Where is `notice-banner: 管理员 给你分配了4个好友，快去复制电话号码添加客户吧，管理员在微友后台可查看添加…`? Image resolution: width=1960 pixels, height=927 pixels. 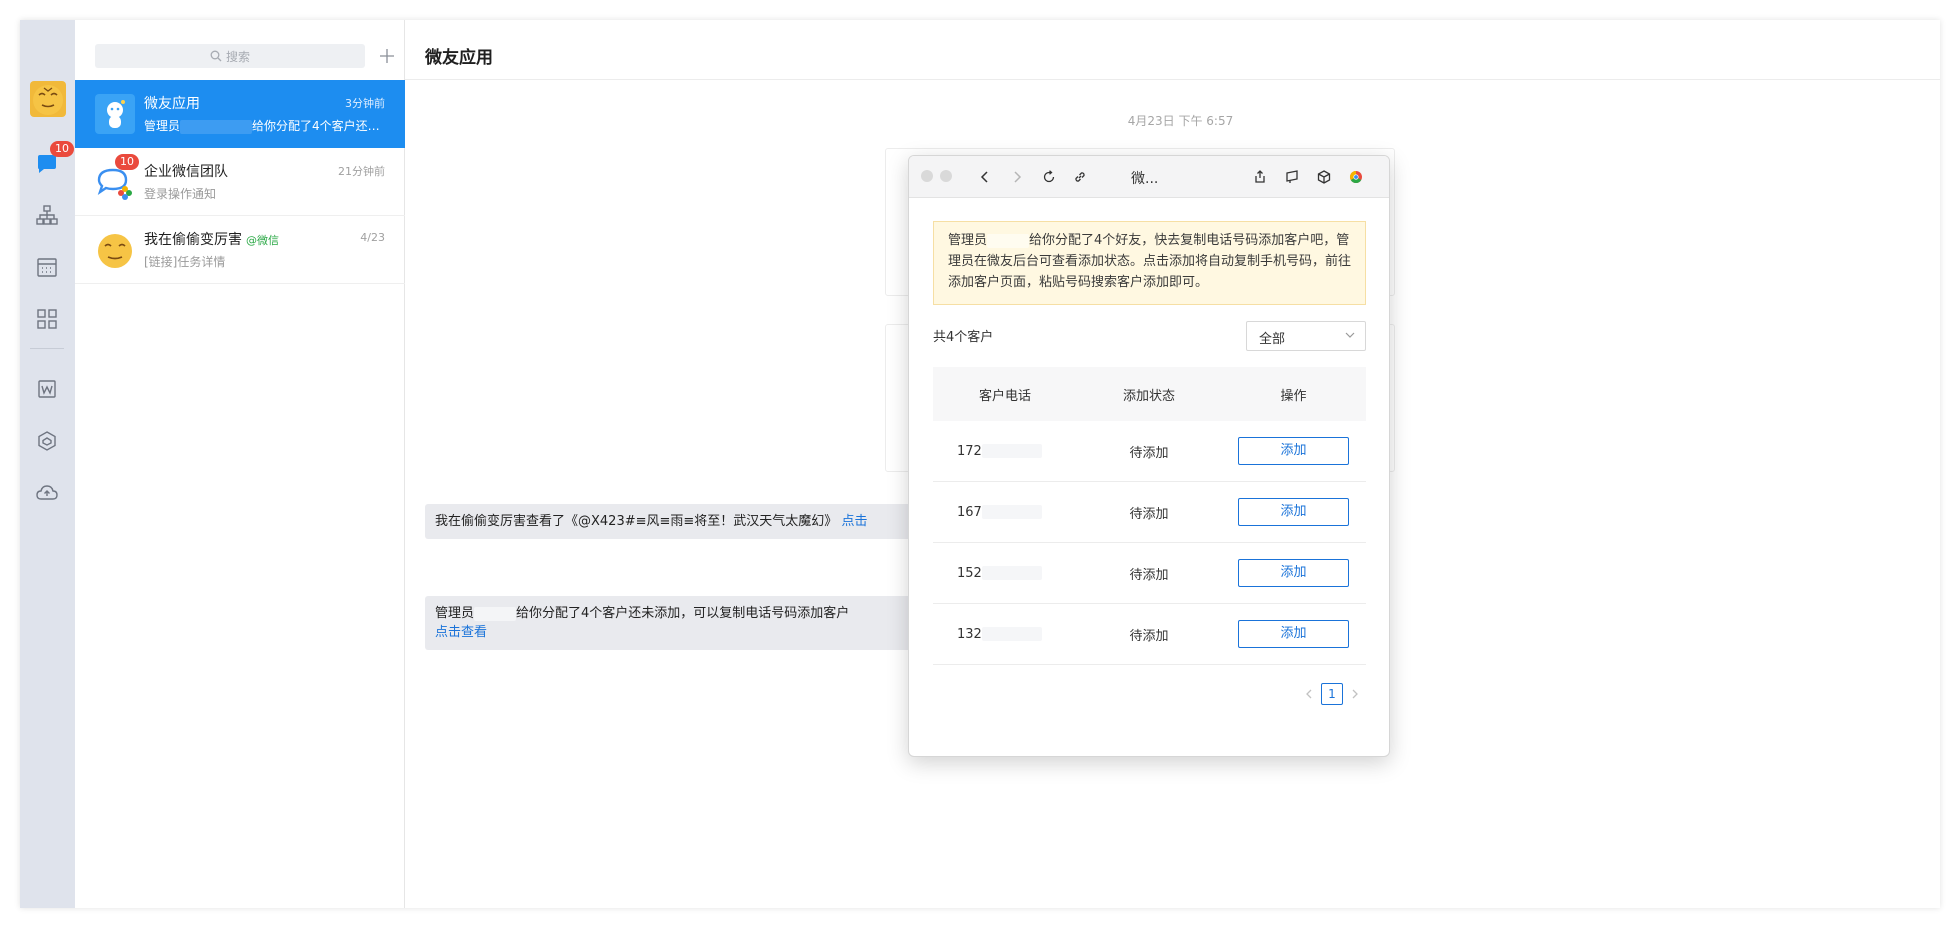
notice-banner: 管理员 给你分配了4个好友，快去复制电话号码添加客户吧，管理员在微友后台可查看添加… is located at coordinates (1149, 263).